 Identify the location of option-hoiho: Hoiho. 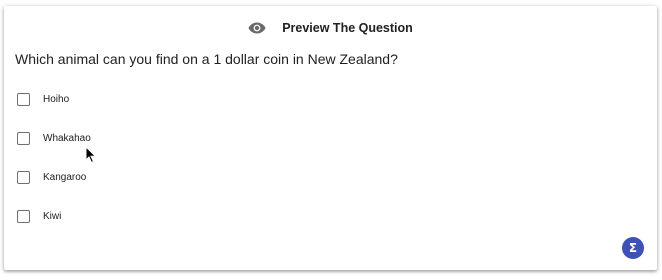
(54, 99).